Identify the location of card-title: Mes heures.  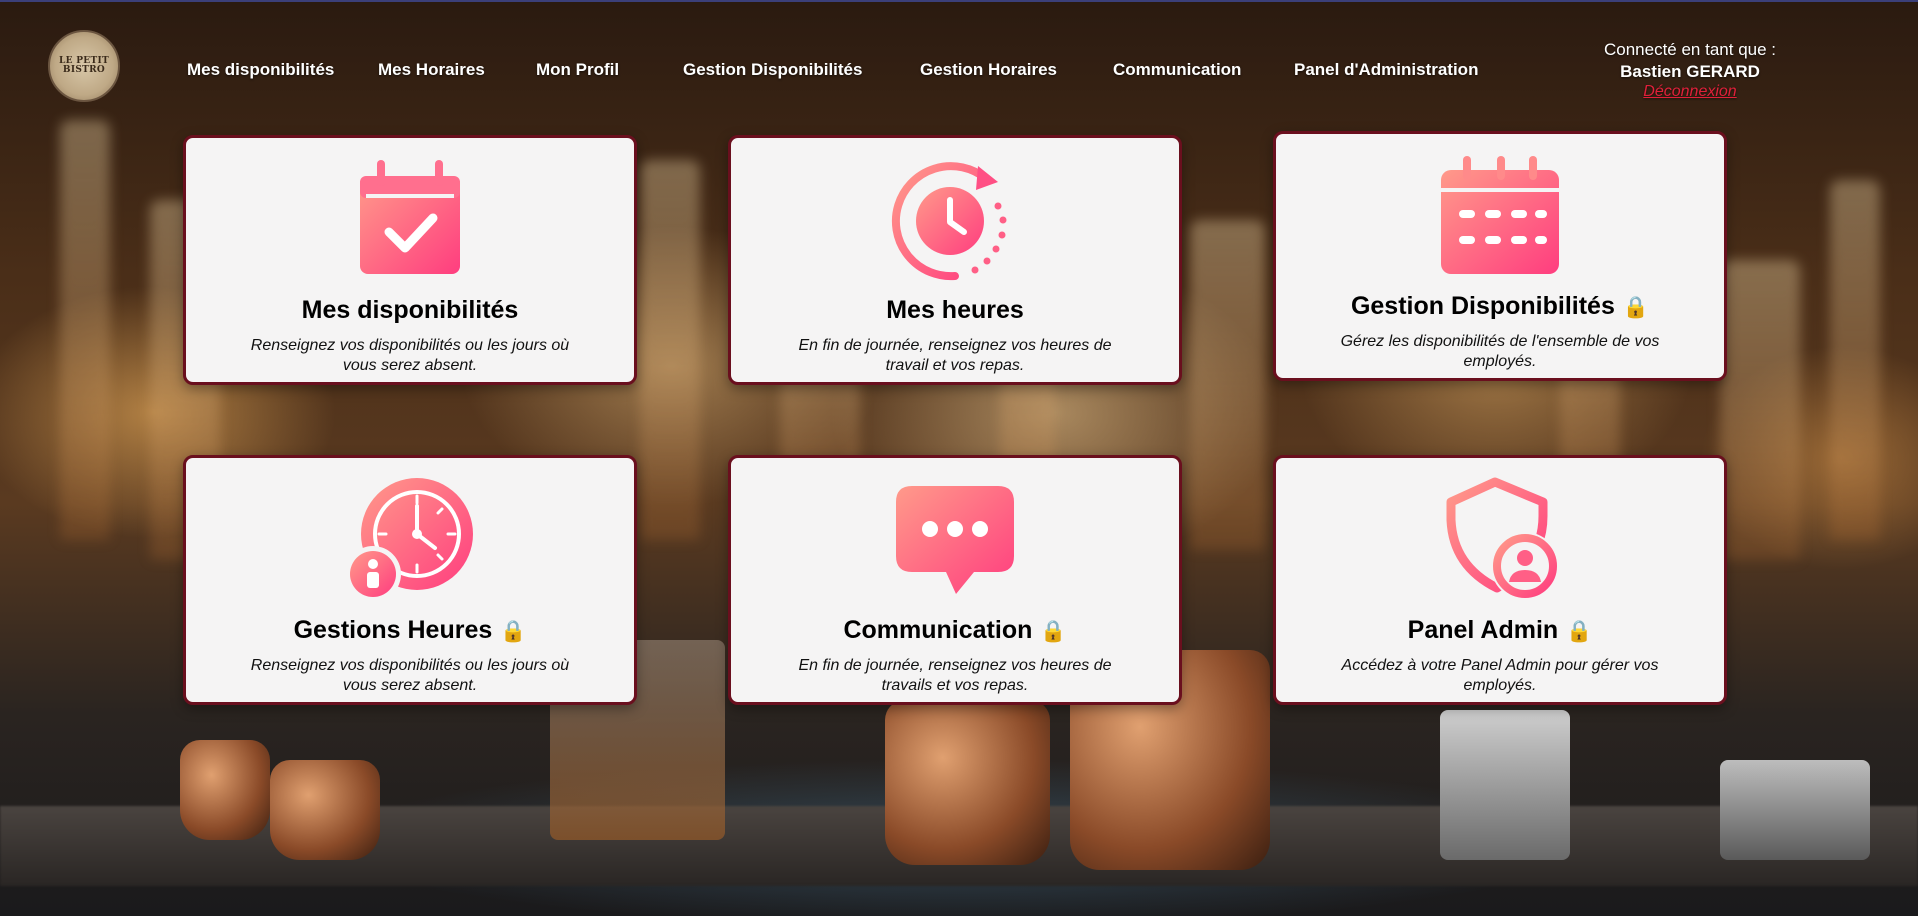
(955, 310).